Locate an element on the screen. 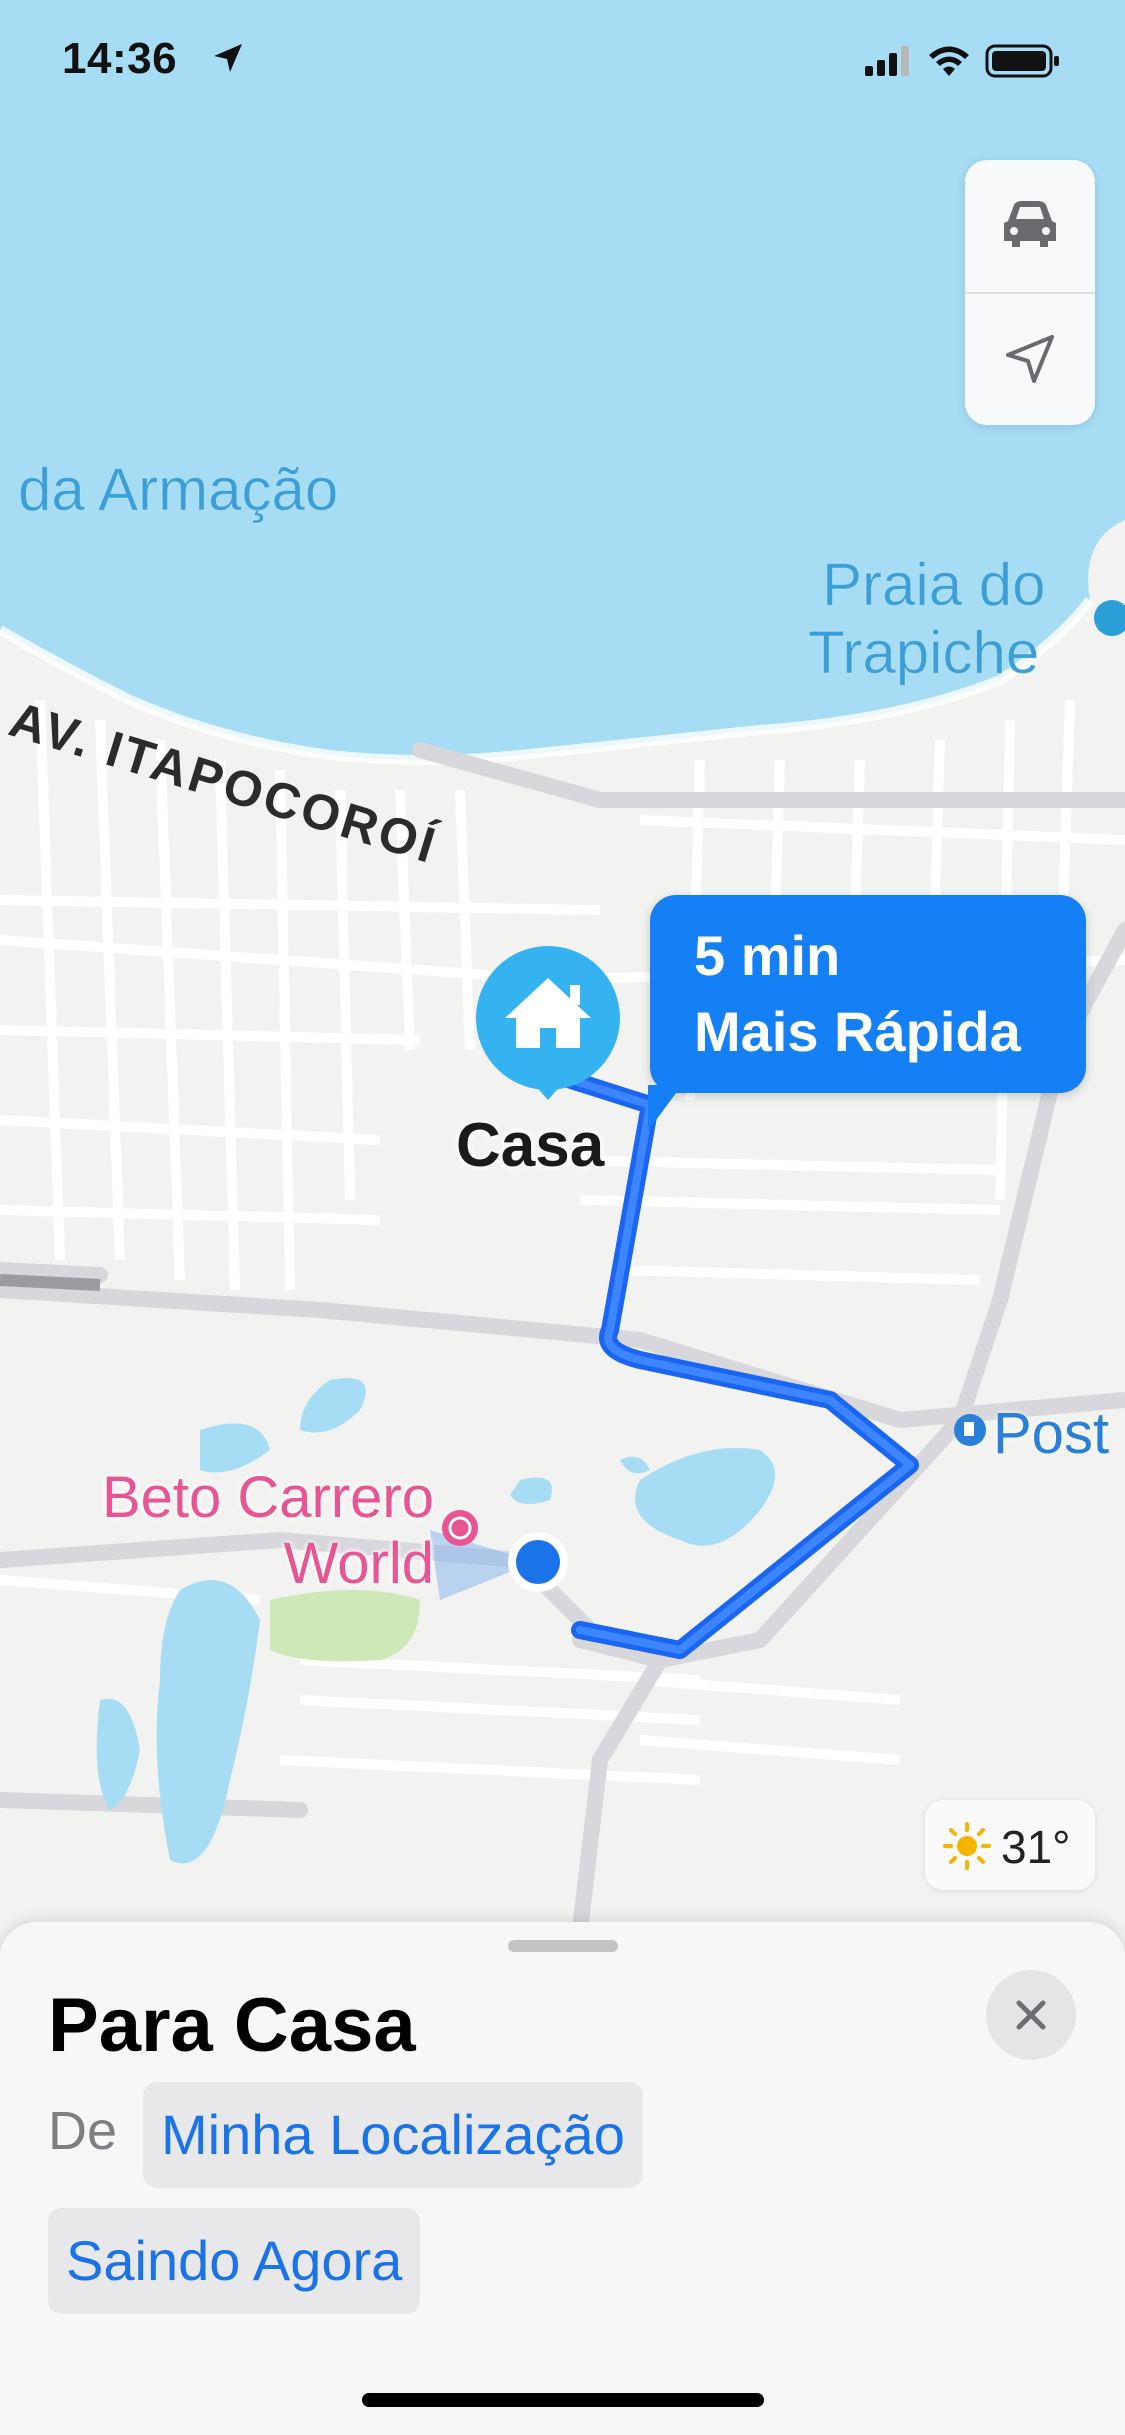  status-bar: 14:36 is located at coordinates (562, 60).